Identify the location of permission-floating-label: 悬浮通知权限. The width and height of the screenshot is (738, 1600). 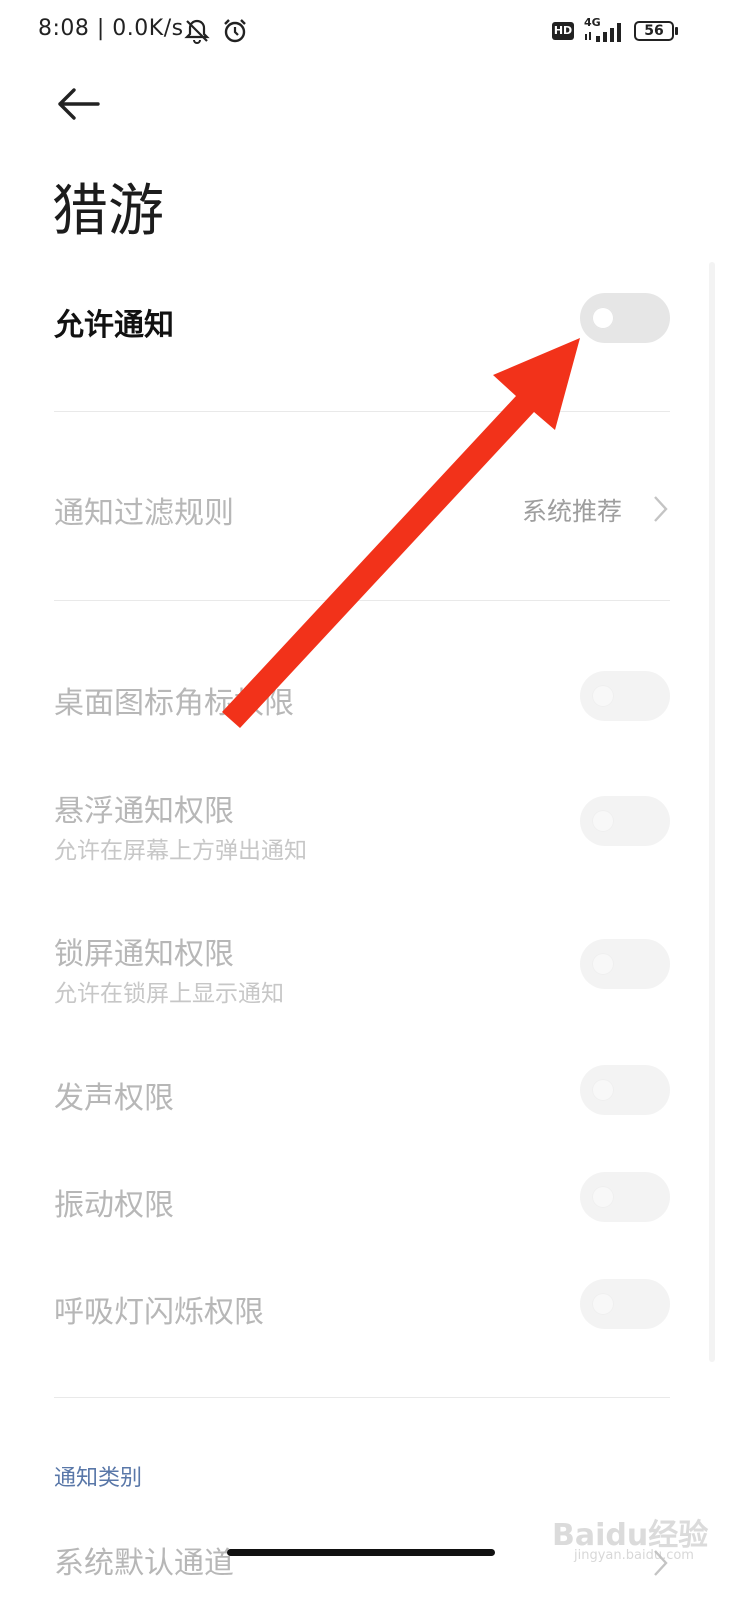
(144, 811).